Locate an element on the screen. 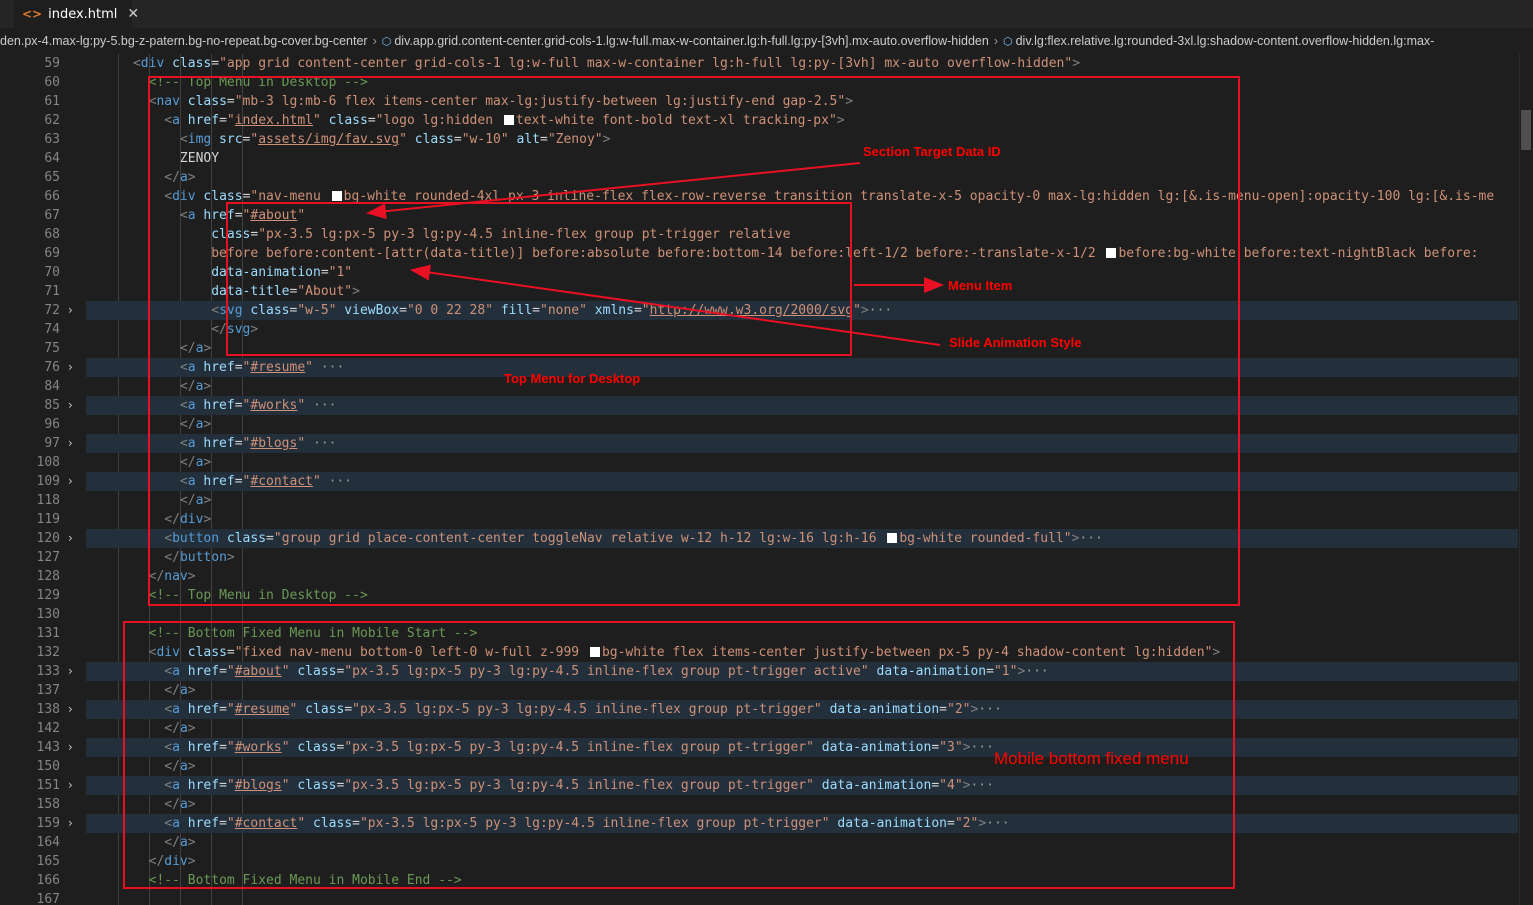  code-token: "0 0 22 28" is located at coordinates (450, 310).